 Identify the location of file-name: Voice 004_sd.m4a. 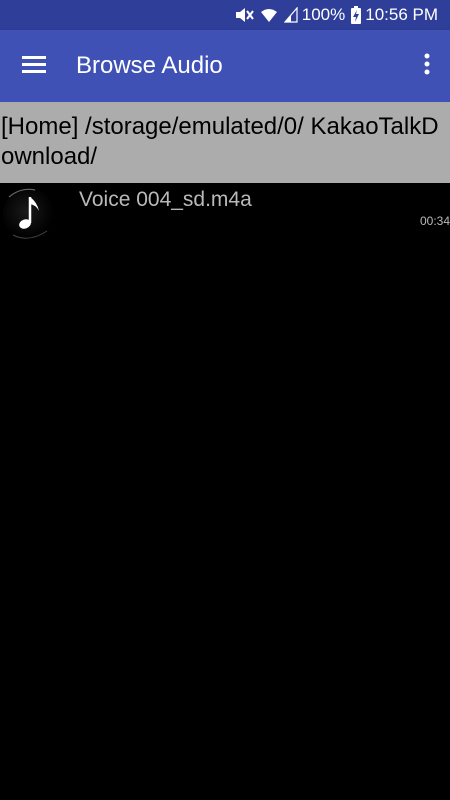
(165, 199).